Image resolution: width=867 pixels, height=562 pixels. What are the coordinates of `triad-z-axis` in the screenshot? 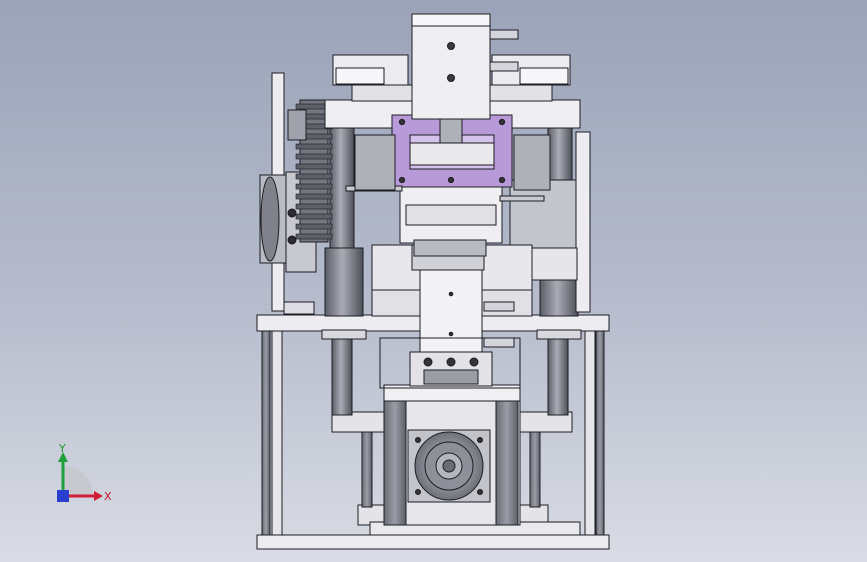 It's located at (63, 496).